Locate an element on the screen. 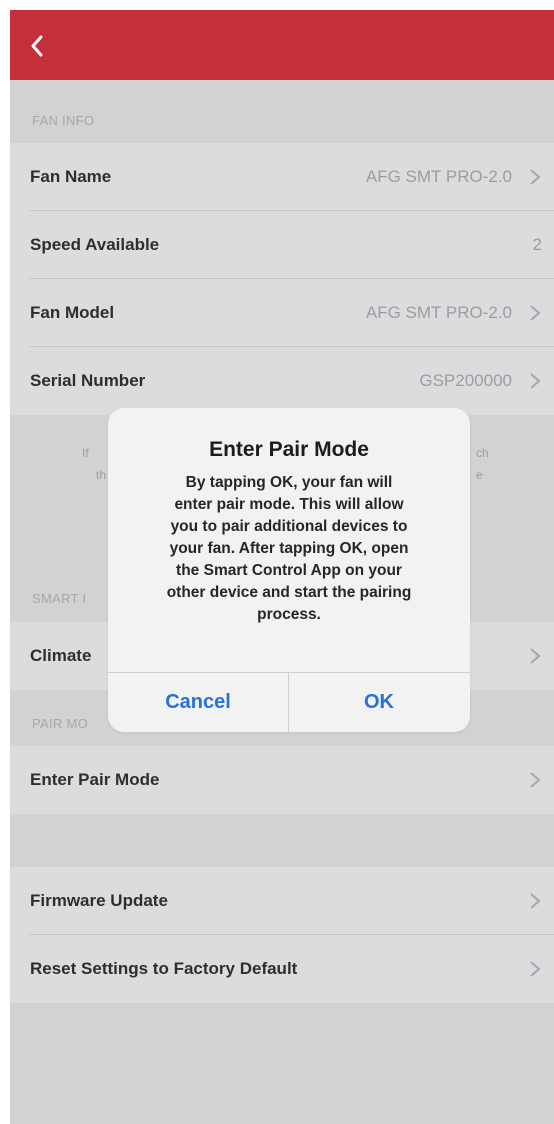  enter-pair-mode-row: Enter Pair Mode is located at coordinates (282, 780).